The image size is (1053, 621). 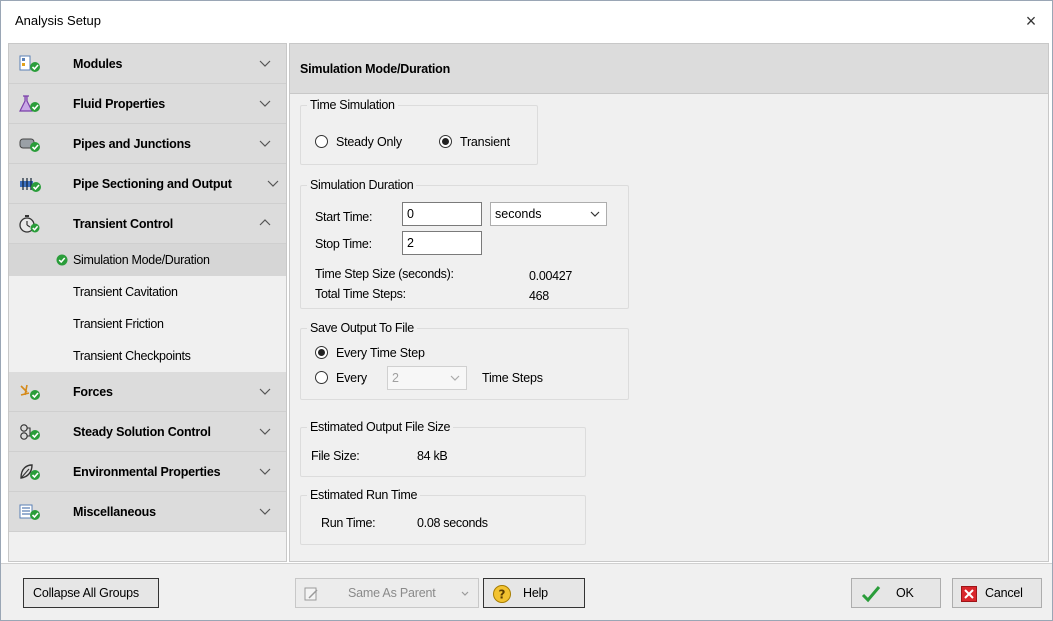 What do you see at coordinates (142, 432) in the screenshot?
I see `sidebar-group-label: Steady Solution Control` at bounding box center [142, 432].